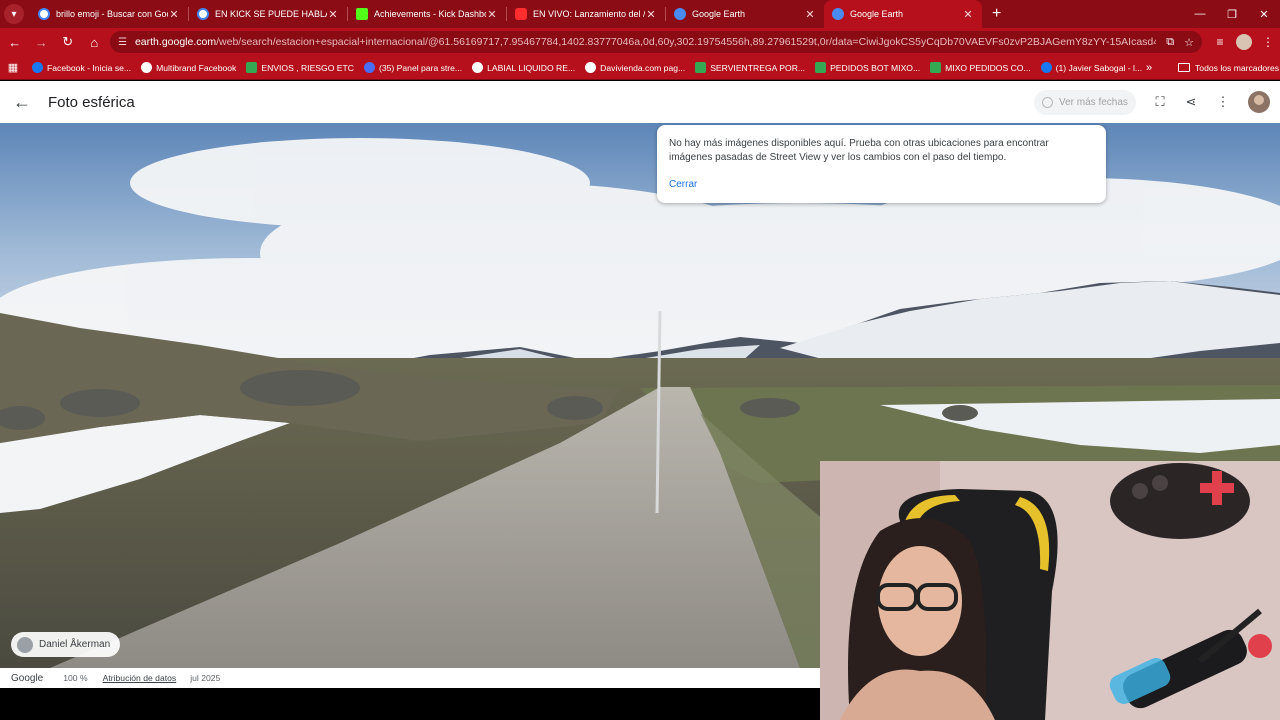 The image size is (1280, 720). Describe the element at coordinates (75, 678) in the screenshot. I see `zoom-level: 100 %` at that location.